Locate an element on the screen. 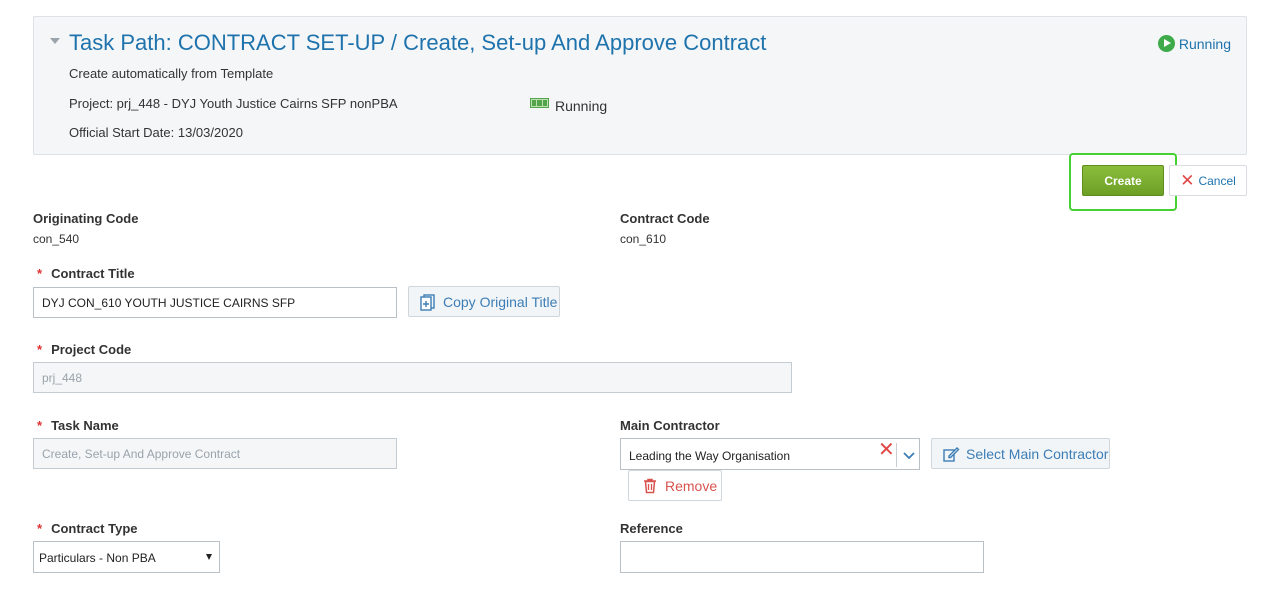 This screenshot has width=1280, height=589. chevron-down-icon is located at coordinates (909, 455).